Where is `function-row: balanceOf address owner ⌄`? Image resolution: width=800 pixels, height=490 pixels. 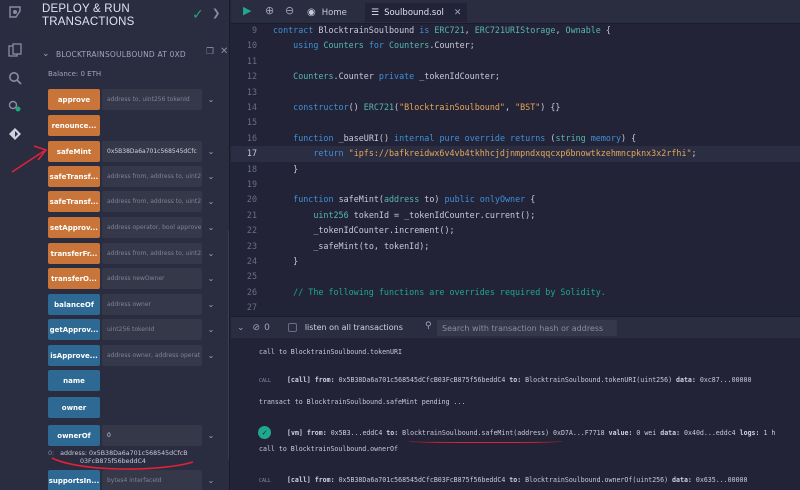
function-row: balanceOf address owner ⌄ is located at coordinates (133, 304).